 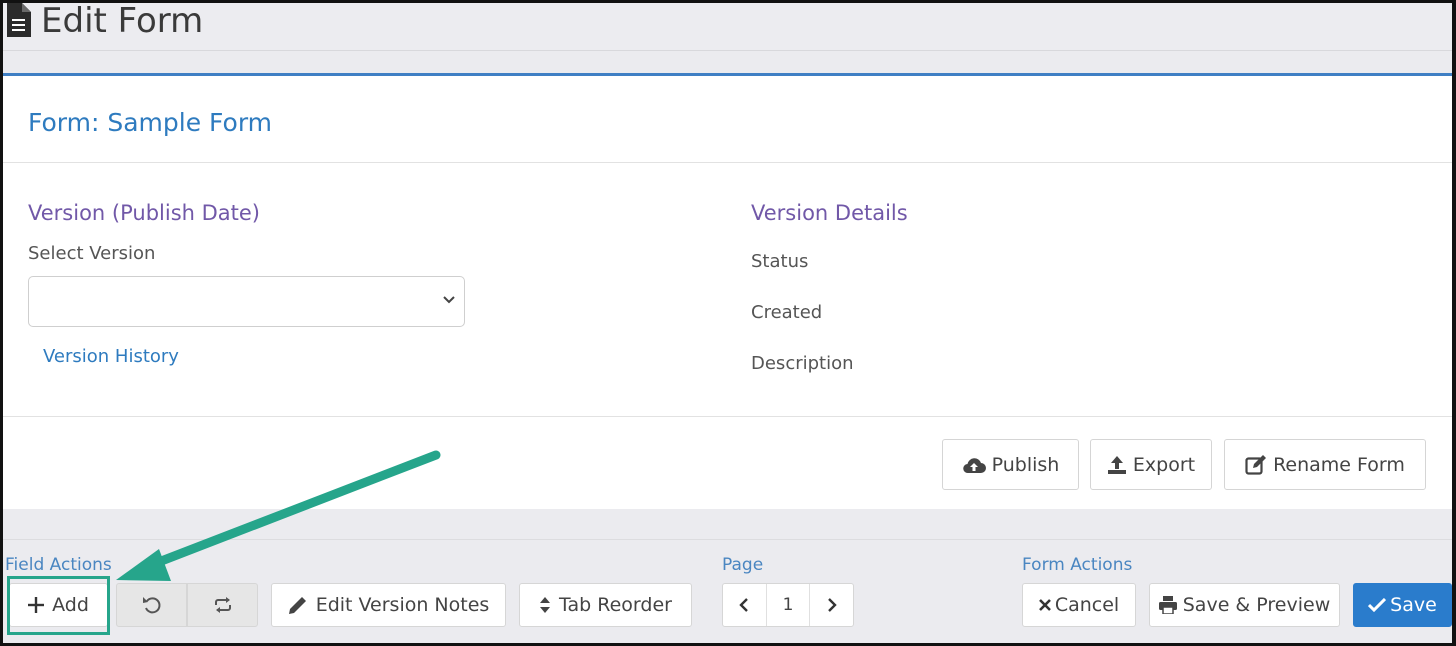 I want to click on version-section-title: Version (Publish Date), so click(x=144, y=213).